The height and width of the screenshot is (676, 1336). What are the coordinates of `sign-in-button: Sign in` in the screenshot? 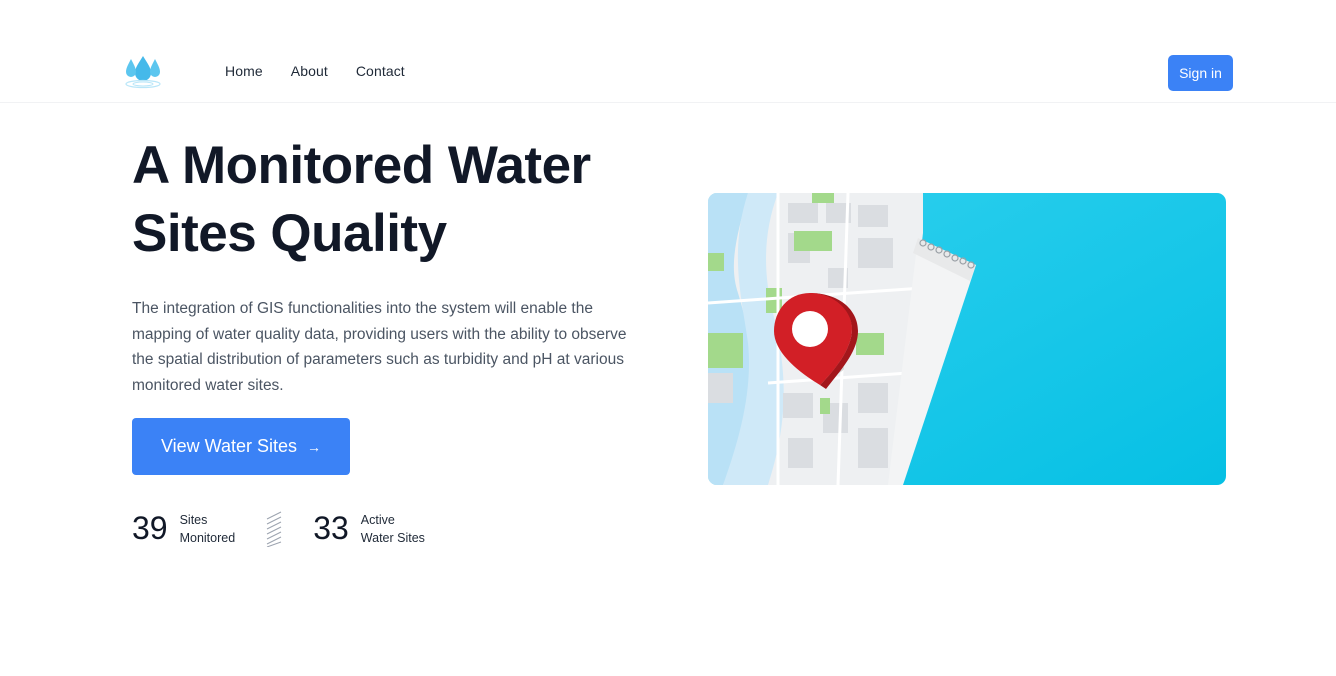 It's located at (1200, 73).